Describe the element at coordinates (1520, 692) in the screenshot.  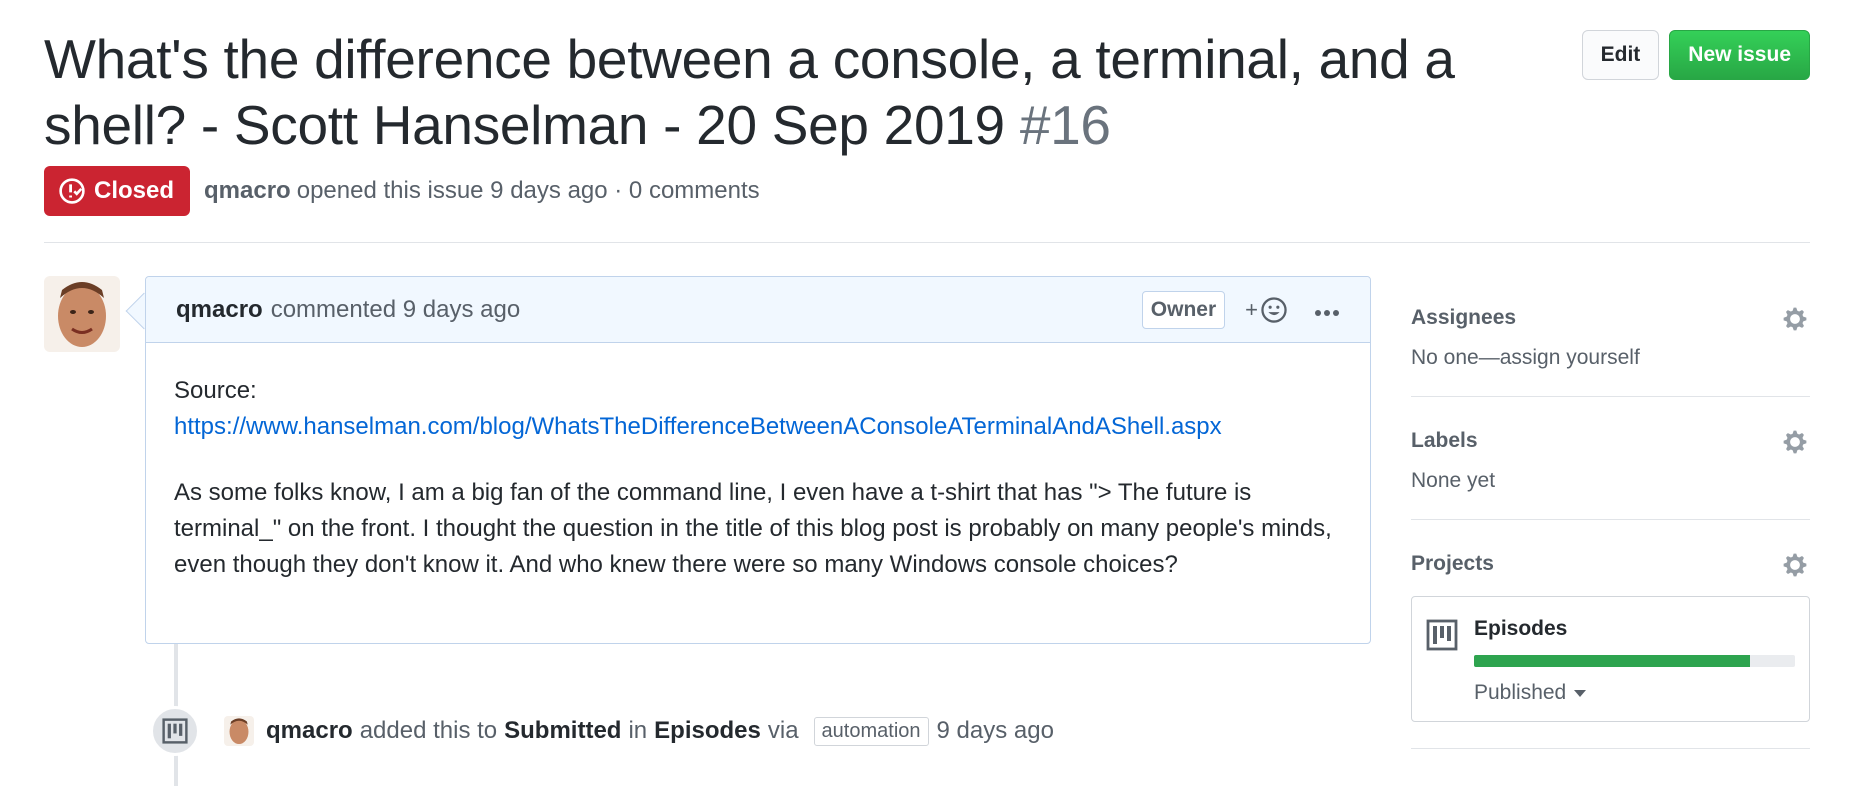
I see `project-status-label: Published` at that location.